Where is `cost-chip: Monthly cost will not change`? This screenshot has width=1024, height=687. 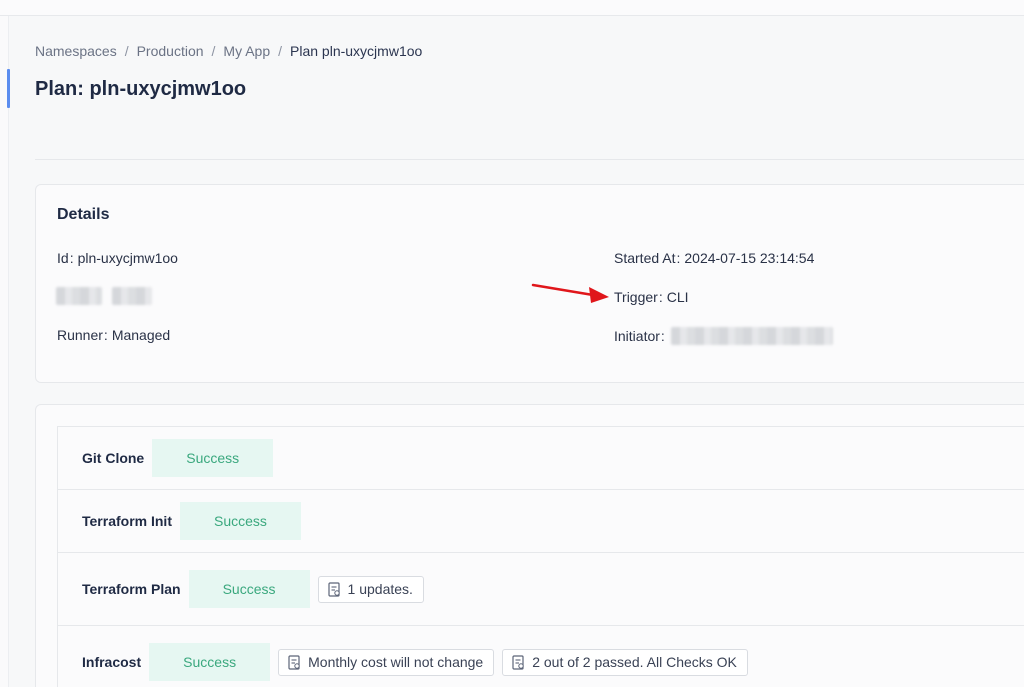 cost-chip: Monthly cost will not change is located at coordinates (386, 662).